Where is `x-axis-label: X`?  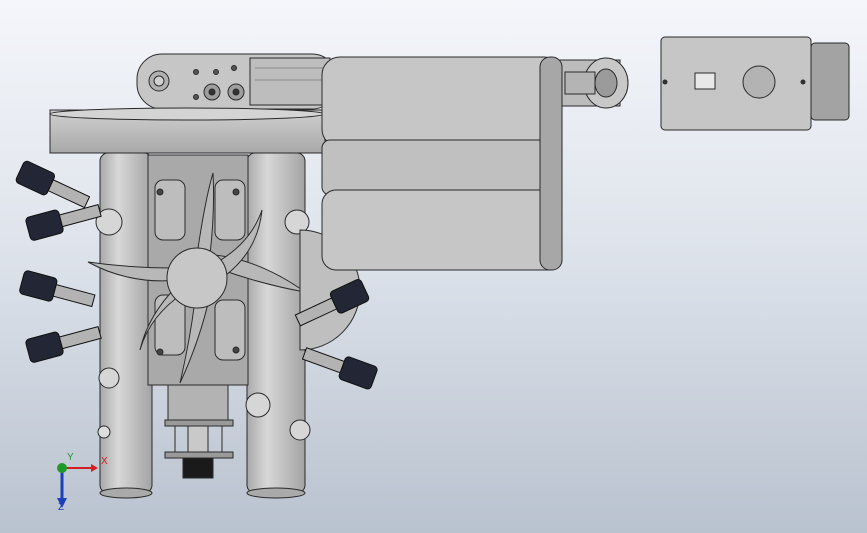 x-axis-label: X is located at coordinates (104, 461).